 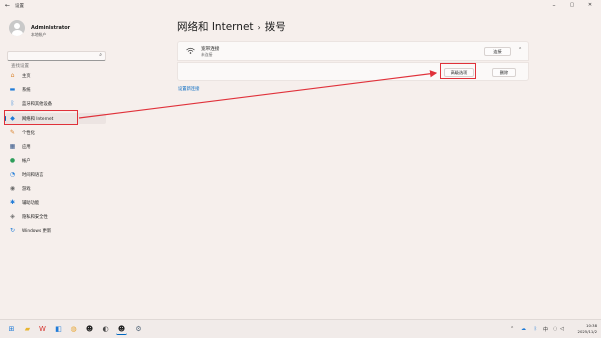 What do you see at coordinates (73, 329) in the screenshot?
I see `chrome-icon: ◍` at bounding box center [73, 329].